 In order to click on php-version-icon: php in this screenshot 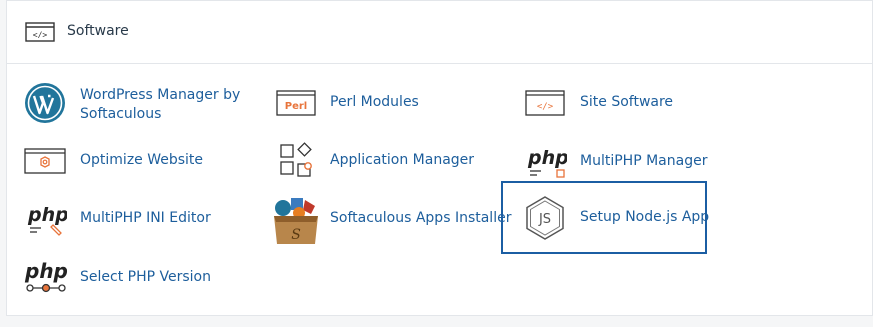, I will do `click(47, 280)`.